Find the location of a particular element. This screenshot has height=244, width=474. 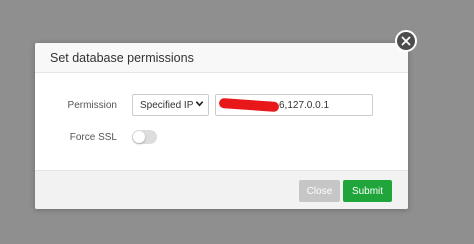

close-dialog-button is located at coordinates (406, 41).